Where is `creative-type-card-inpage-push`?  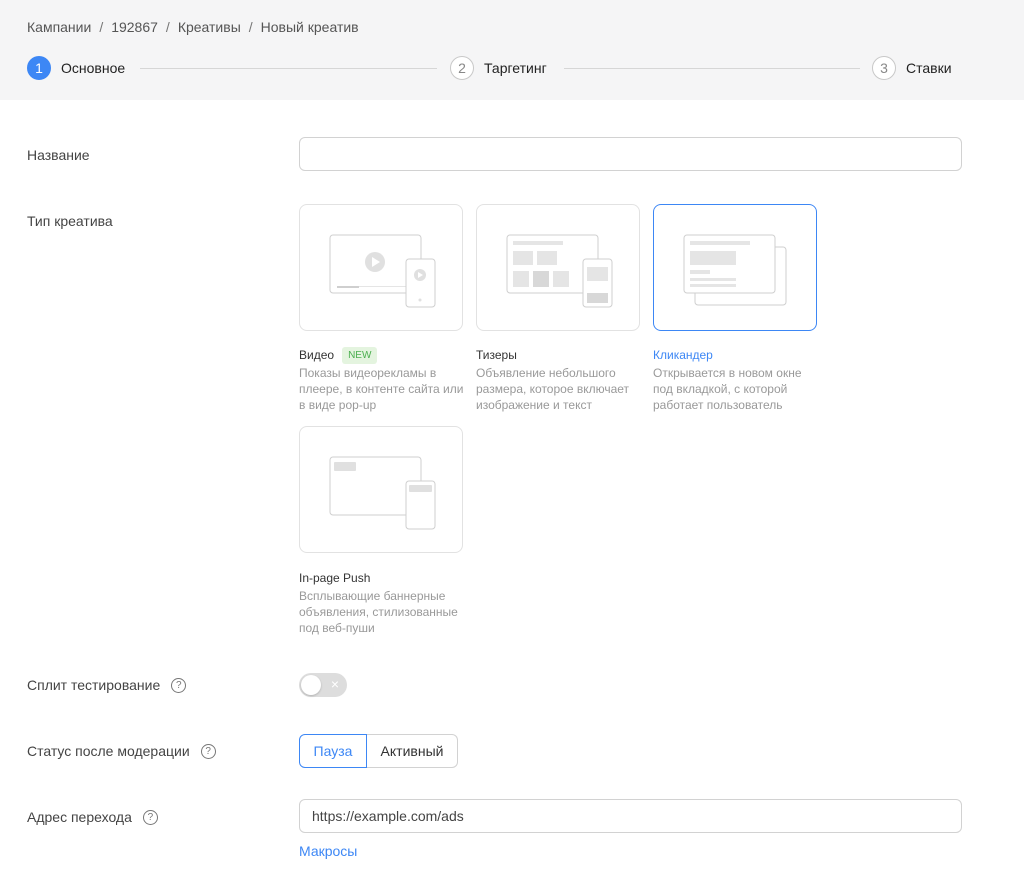 creative-type-card-inpage-push is located at coordinates (381, 489).